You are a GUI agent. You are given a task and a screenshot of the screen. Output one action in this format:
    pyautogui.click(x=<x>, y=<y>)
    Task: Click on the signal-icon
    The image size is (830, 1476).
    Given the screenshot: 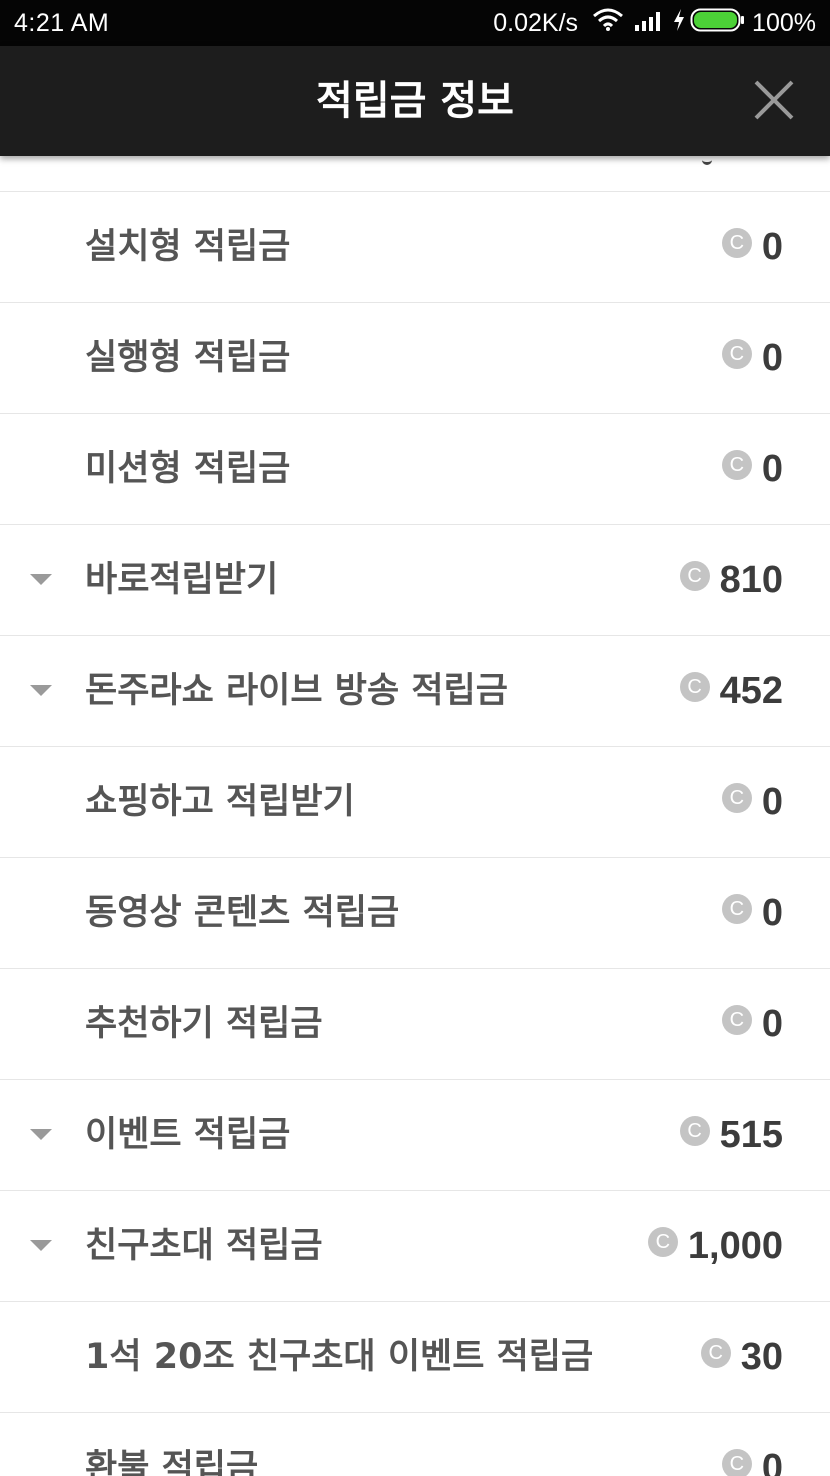 What is the action you would take?
    pyautogui.click(x=649, y=23)
    